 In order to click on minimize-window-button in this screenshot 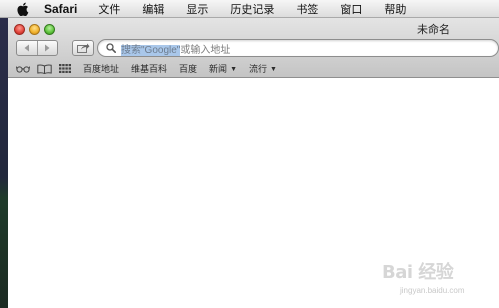, I will do `click(34, 29)`.